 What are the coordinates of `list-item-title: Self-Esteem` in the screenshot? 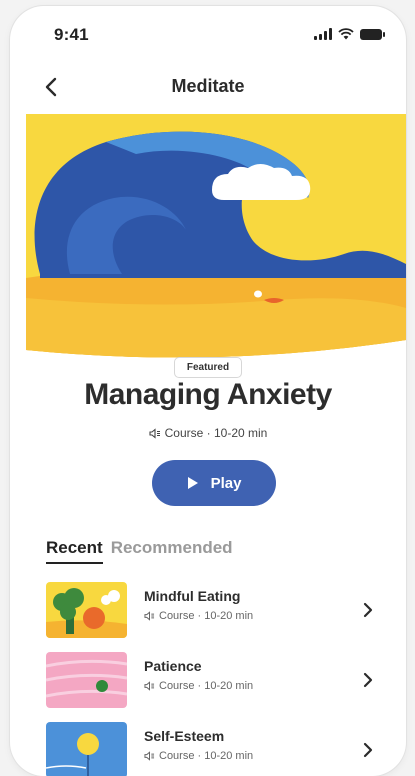 It's located at (184, 736).